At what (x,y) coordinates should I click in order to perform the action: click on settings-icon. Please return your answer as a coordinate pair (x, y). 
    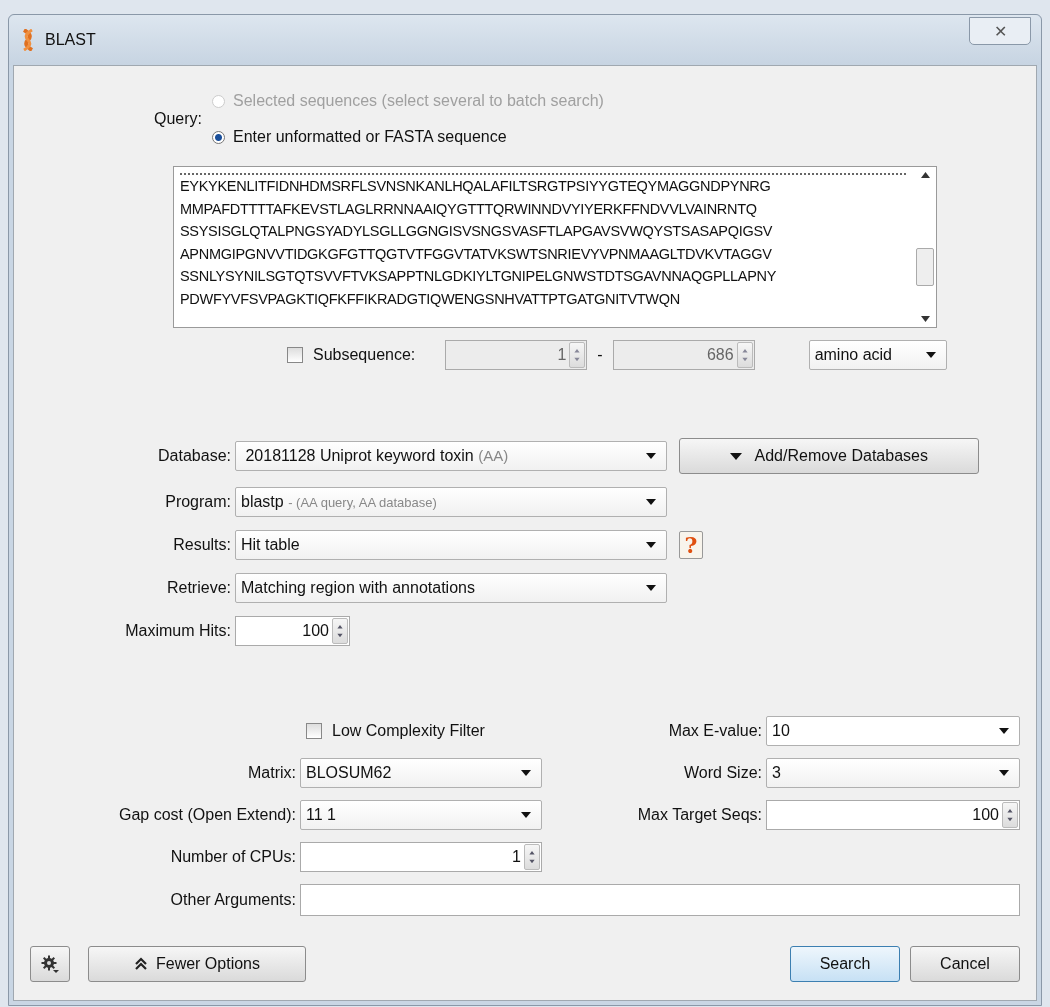
    Looking at the image, I should click on (50, 964).